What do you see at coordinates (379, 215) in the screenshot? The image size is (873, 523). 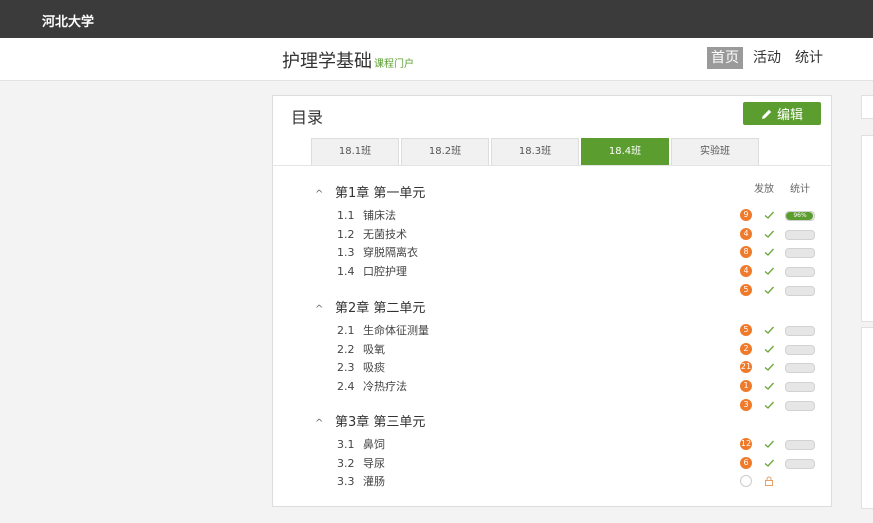 I see `lesson-name: 铺床法` at bounding box center [379, 215].